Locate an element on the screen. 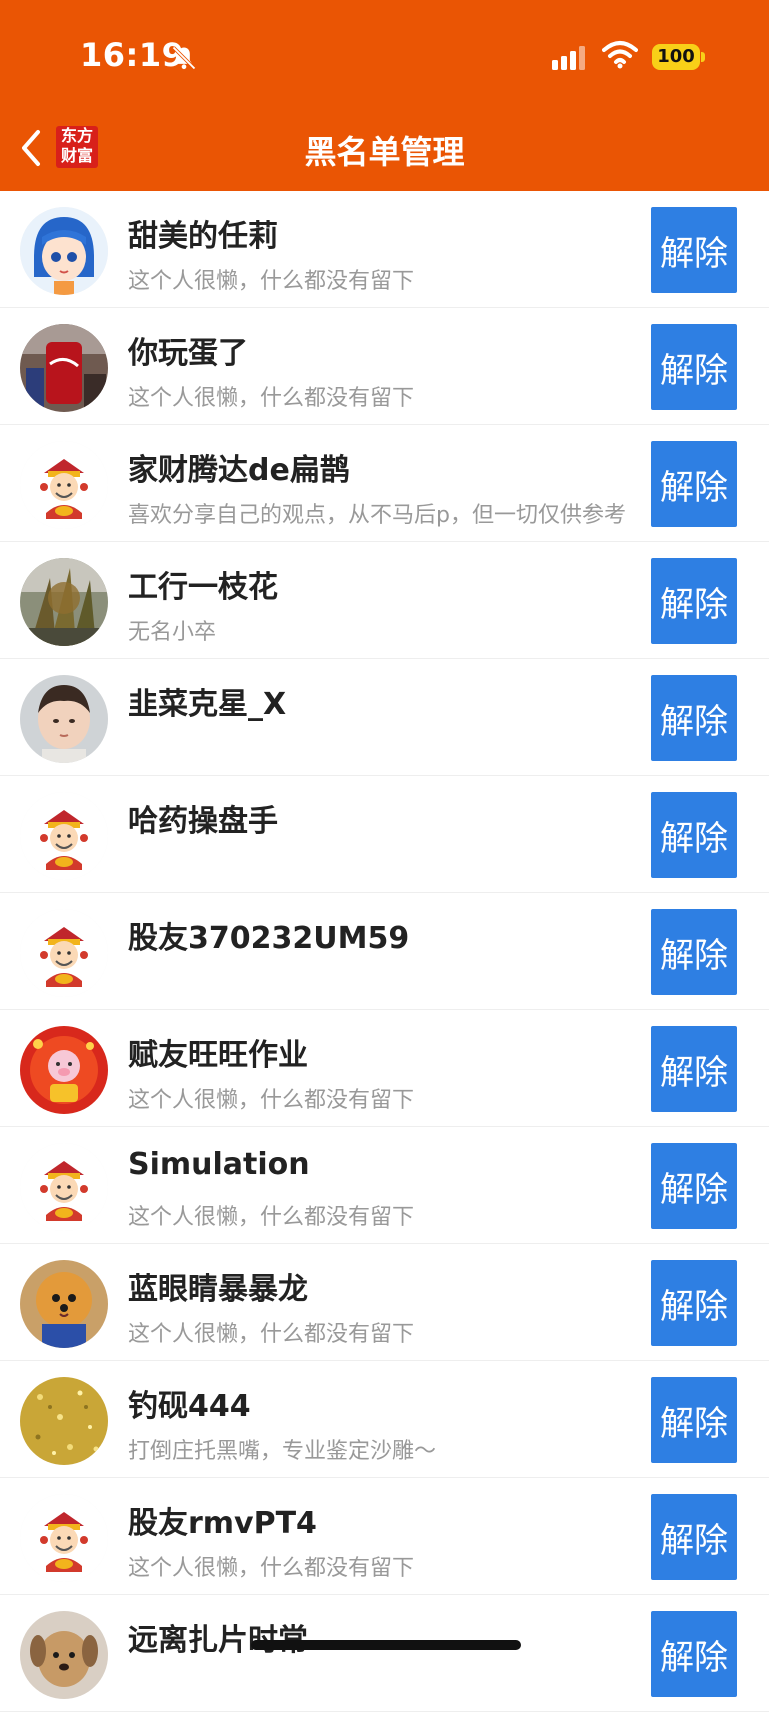  blocked-user-row: 股友370232UM59 解除 is located at coordinates (384, 951).